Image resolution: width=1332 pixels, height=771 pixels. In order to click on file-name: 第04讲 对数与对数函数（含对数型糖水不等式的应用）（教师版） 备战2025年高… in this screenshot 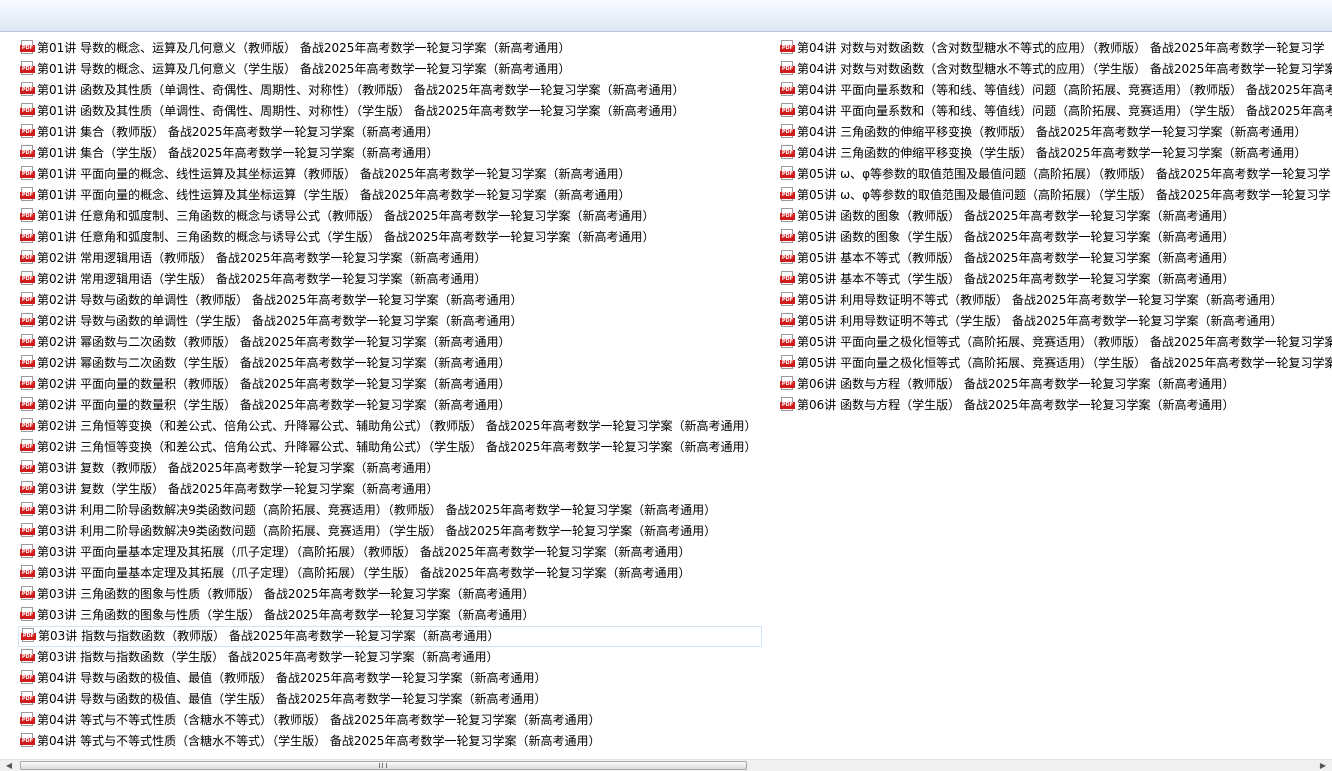, I will do `click(1061, 48)`.